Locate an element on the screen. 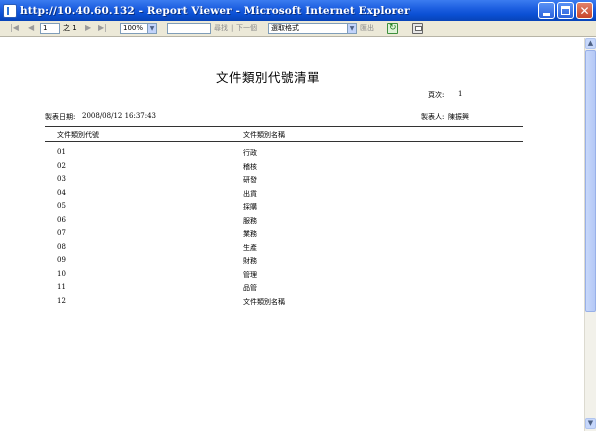 The width and height of the screenshot is (596, 431). row-code: 09 is located at coordinates (61, 260).